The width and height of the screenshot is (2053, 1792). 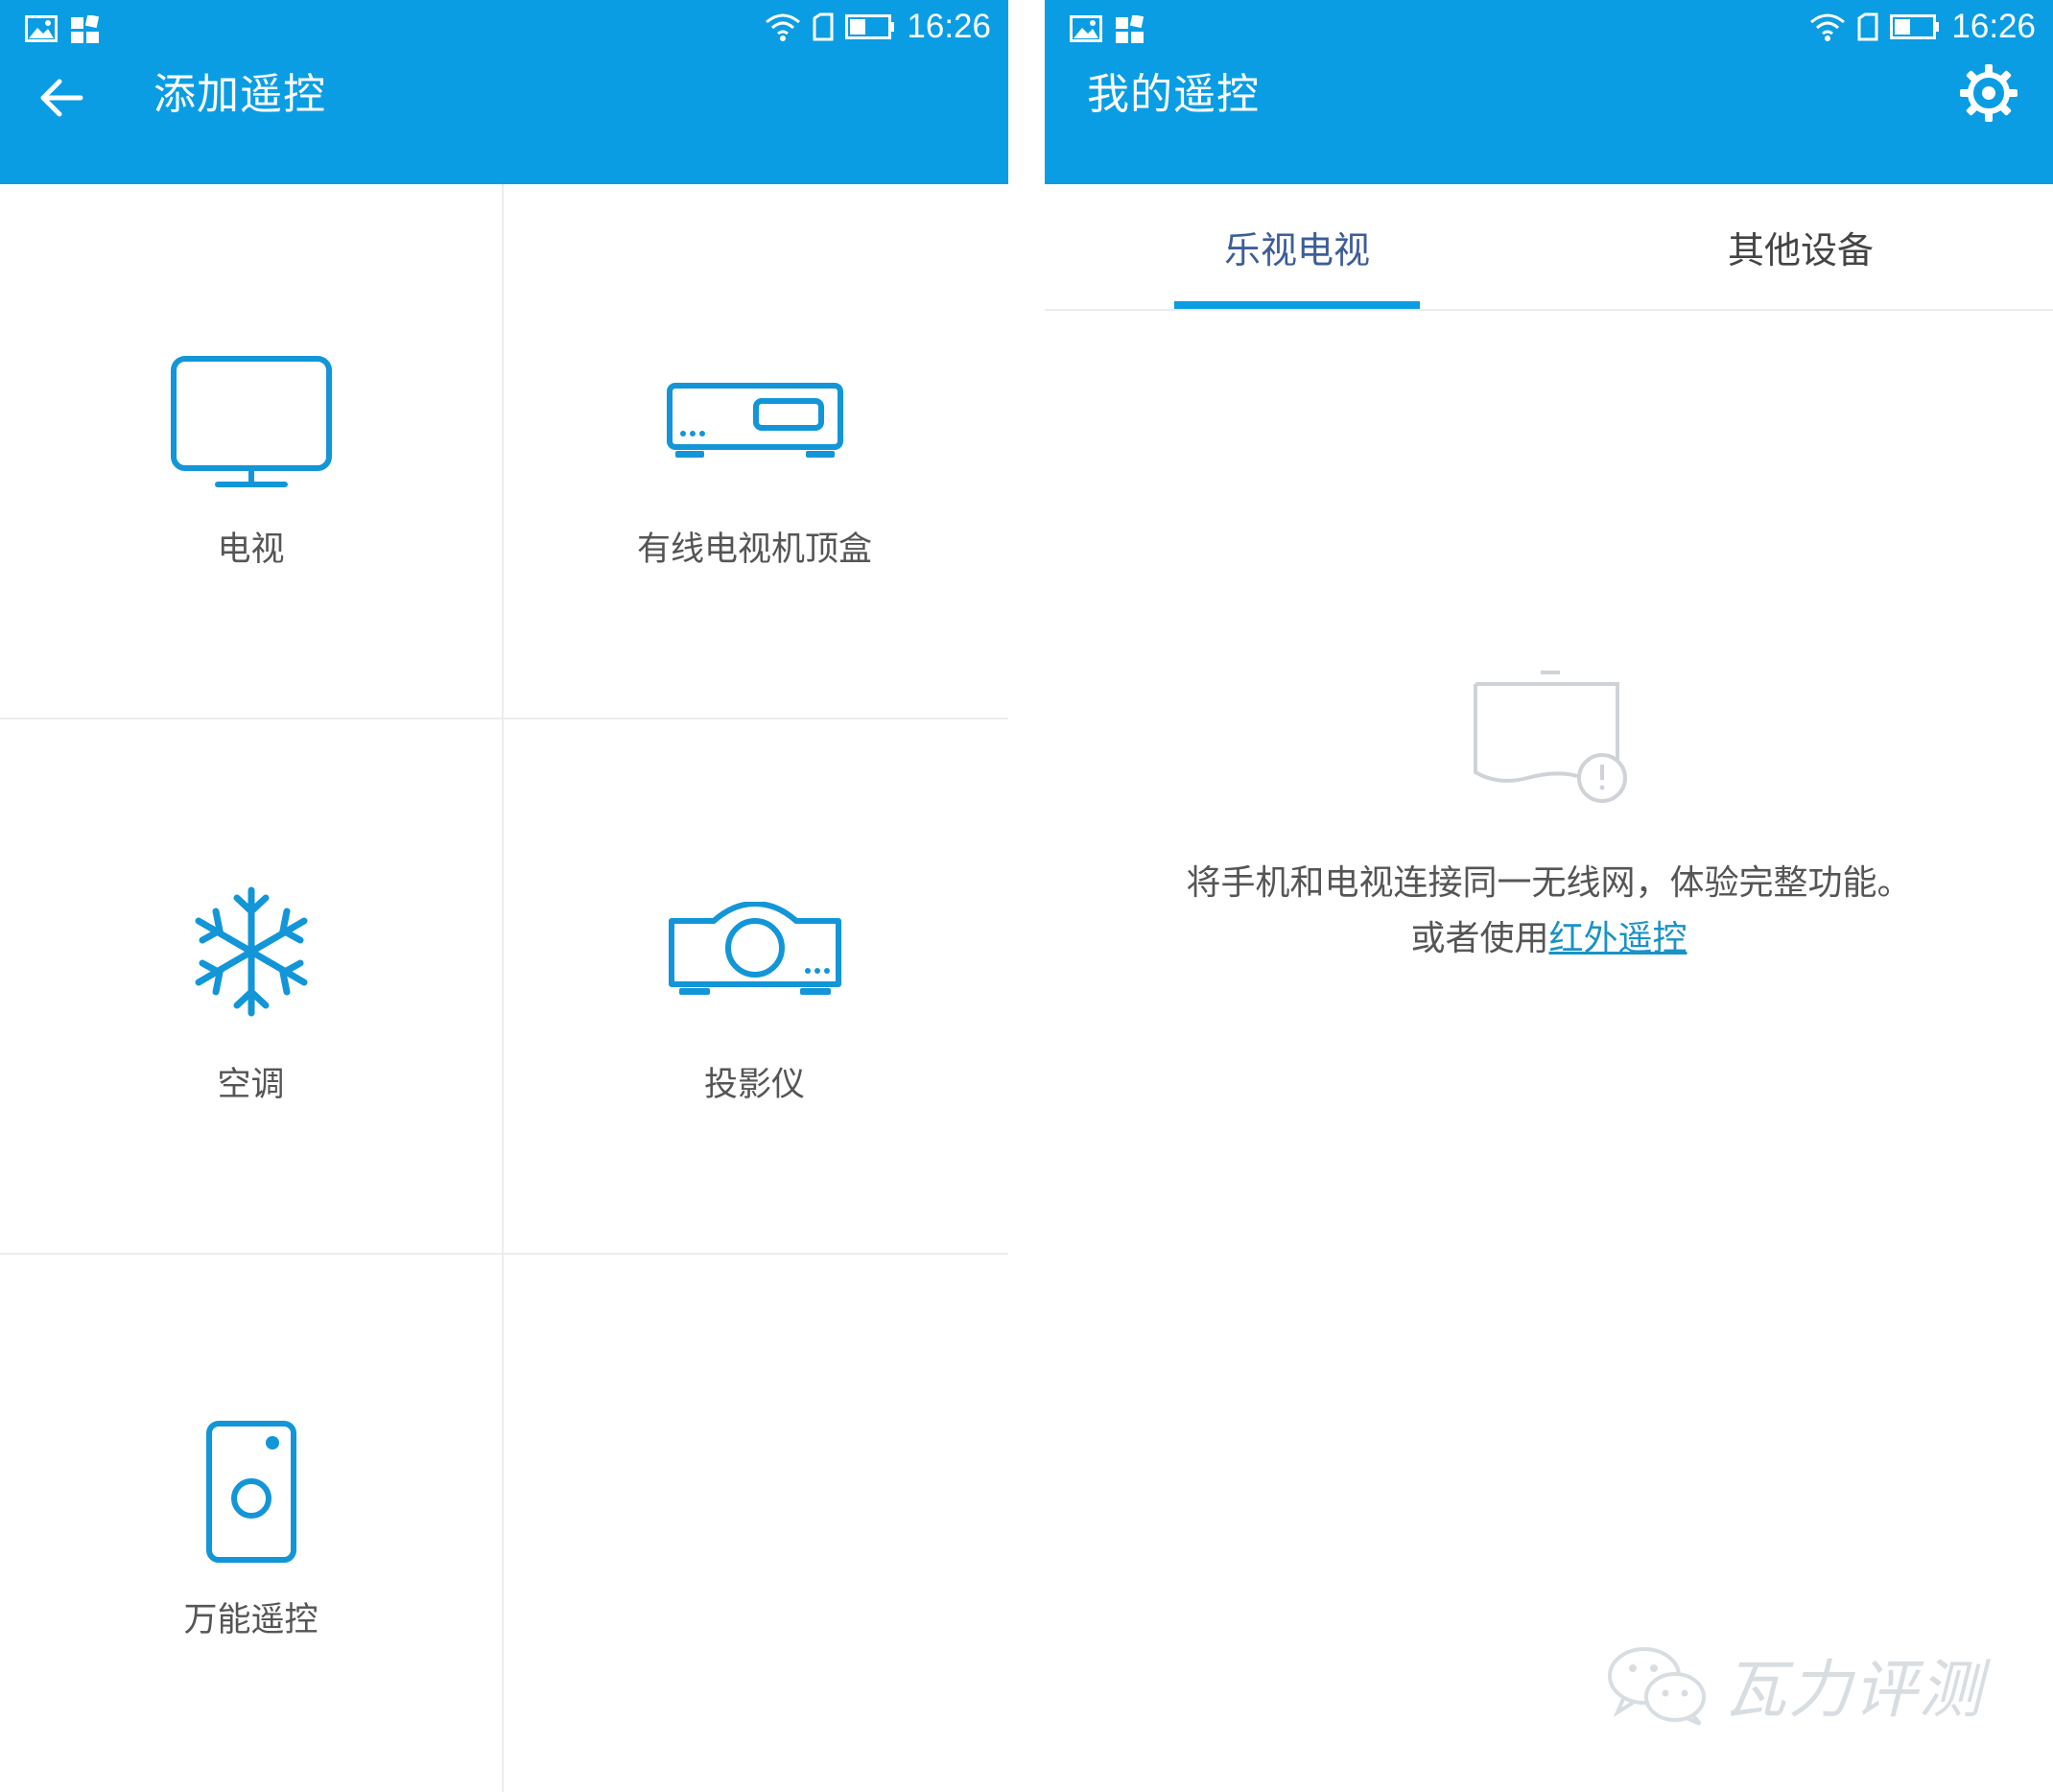 I want to click on page-title: 添加遥控, so click(x=239, y=94).